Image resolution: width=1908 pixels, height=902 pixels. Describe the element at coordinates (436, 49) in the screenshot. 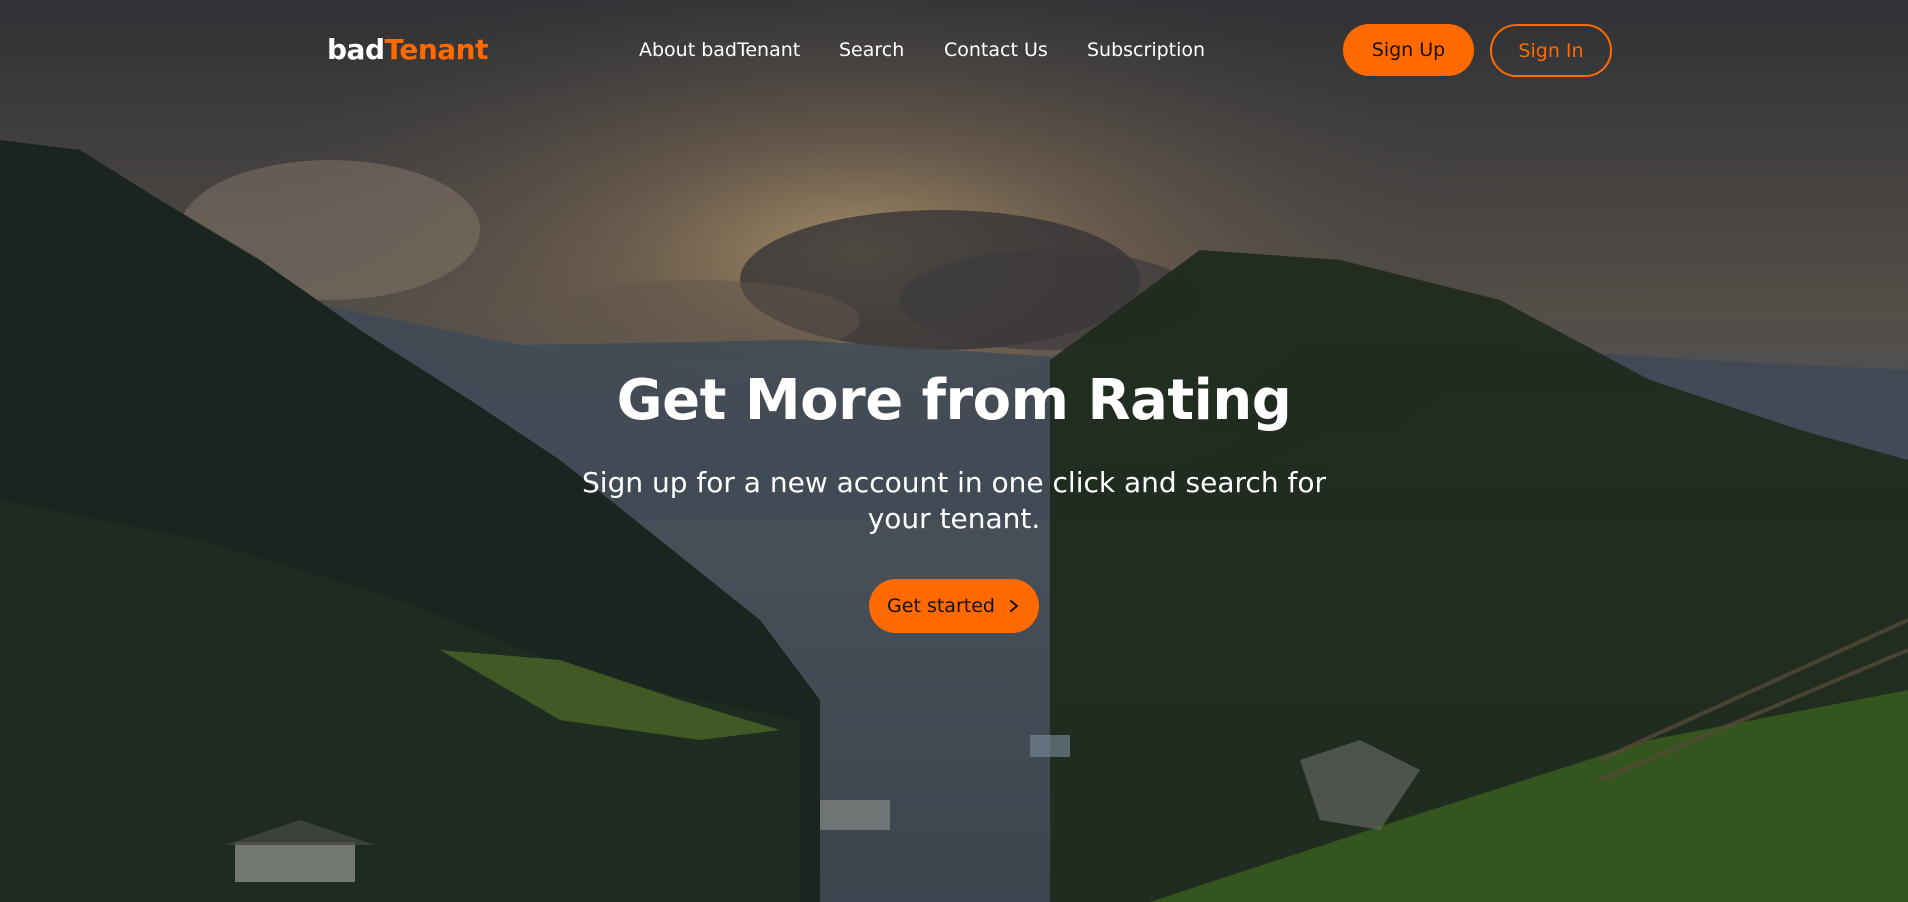

I see `logo-text-tenant: Tenant` at that location.